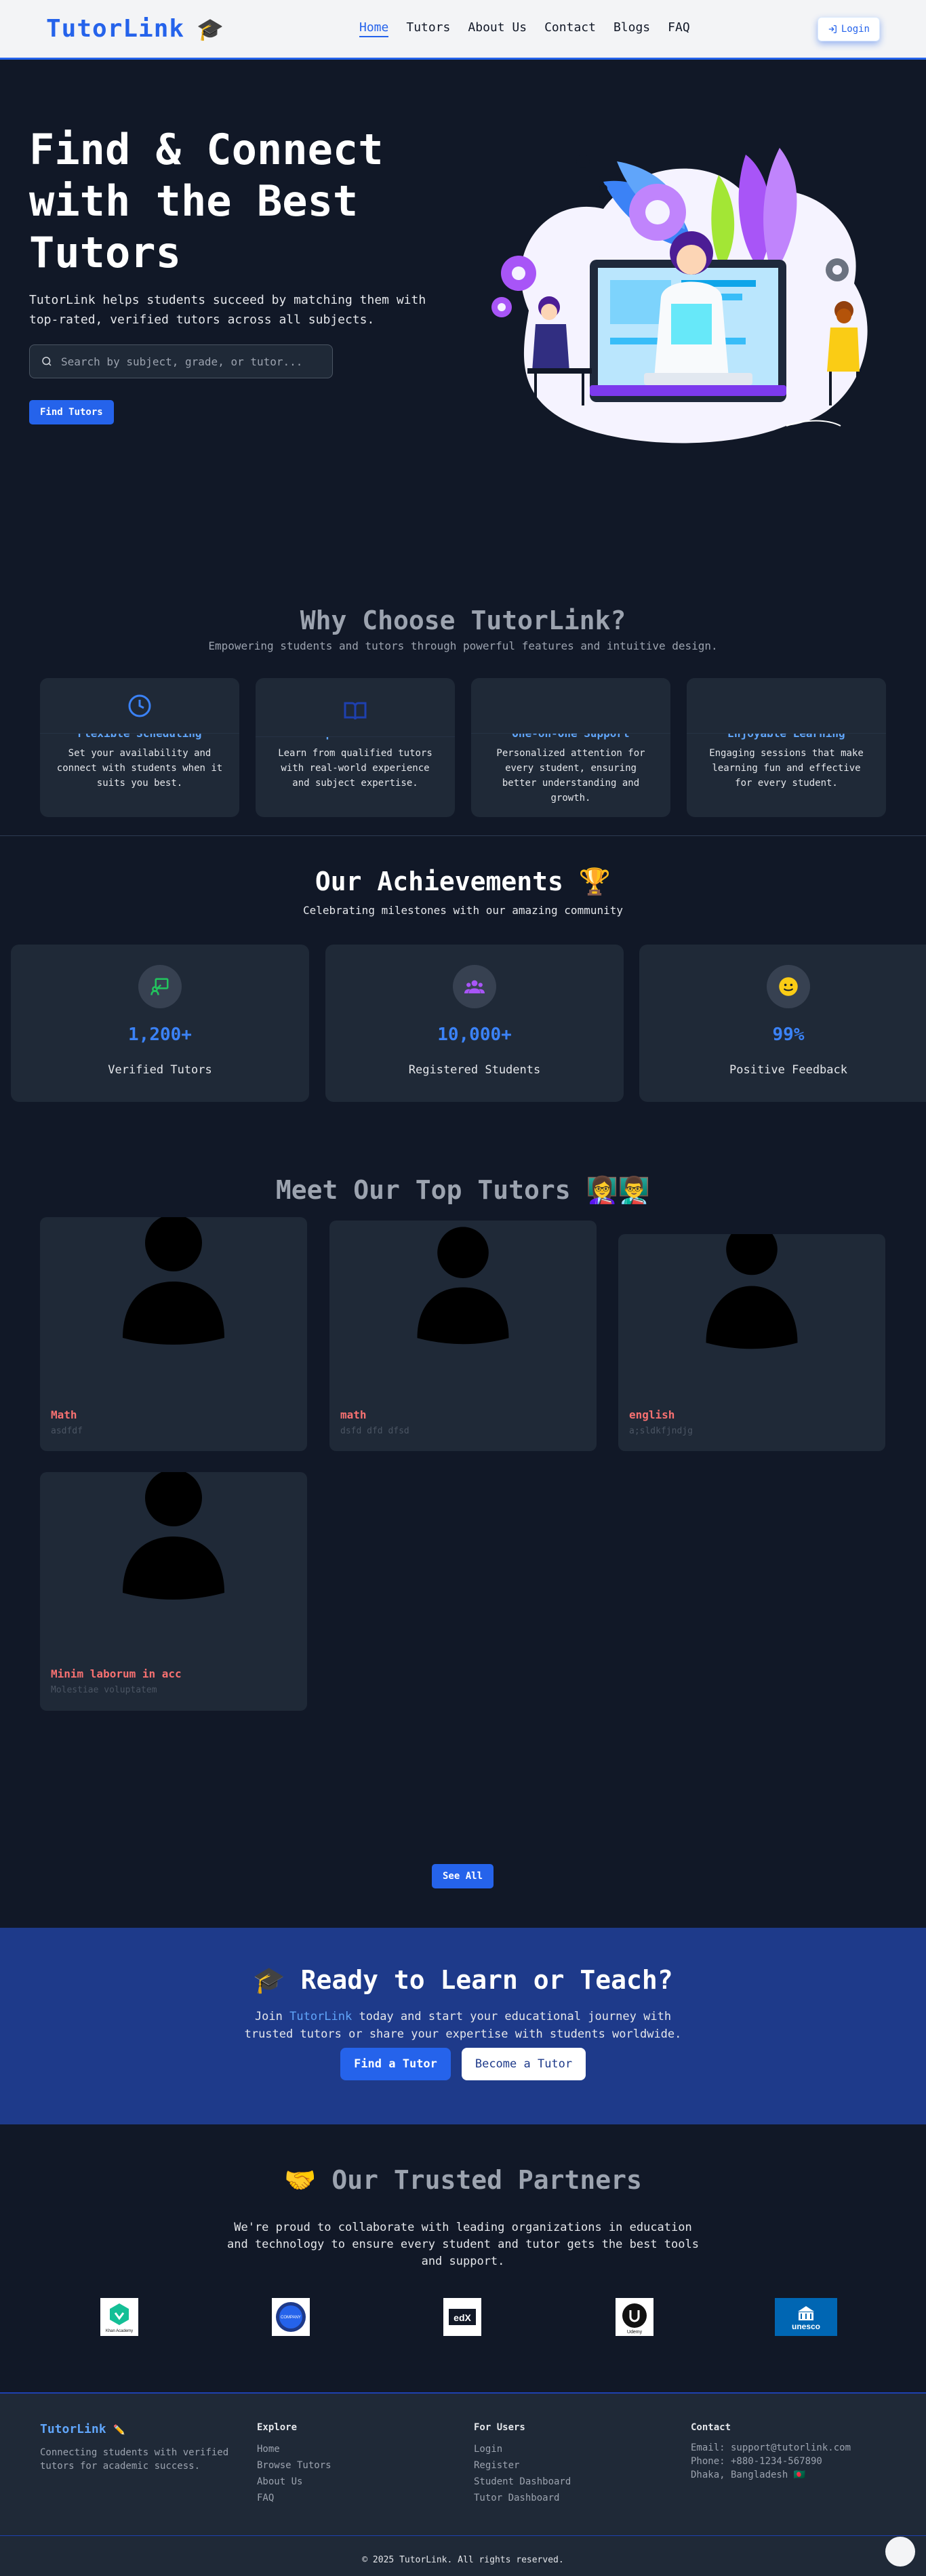 Image resolution: width=926 pixels, height=2576 pixels. I want to click on partner-logo-company: COMPANY, so click(291, 2317).